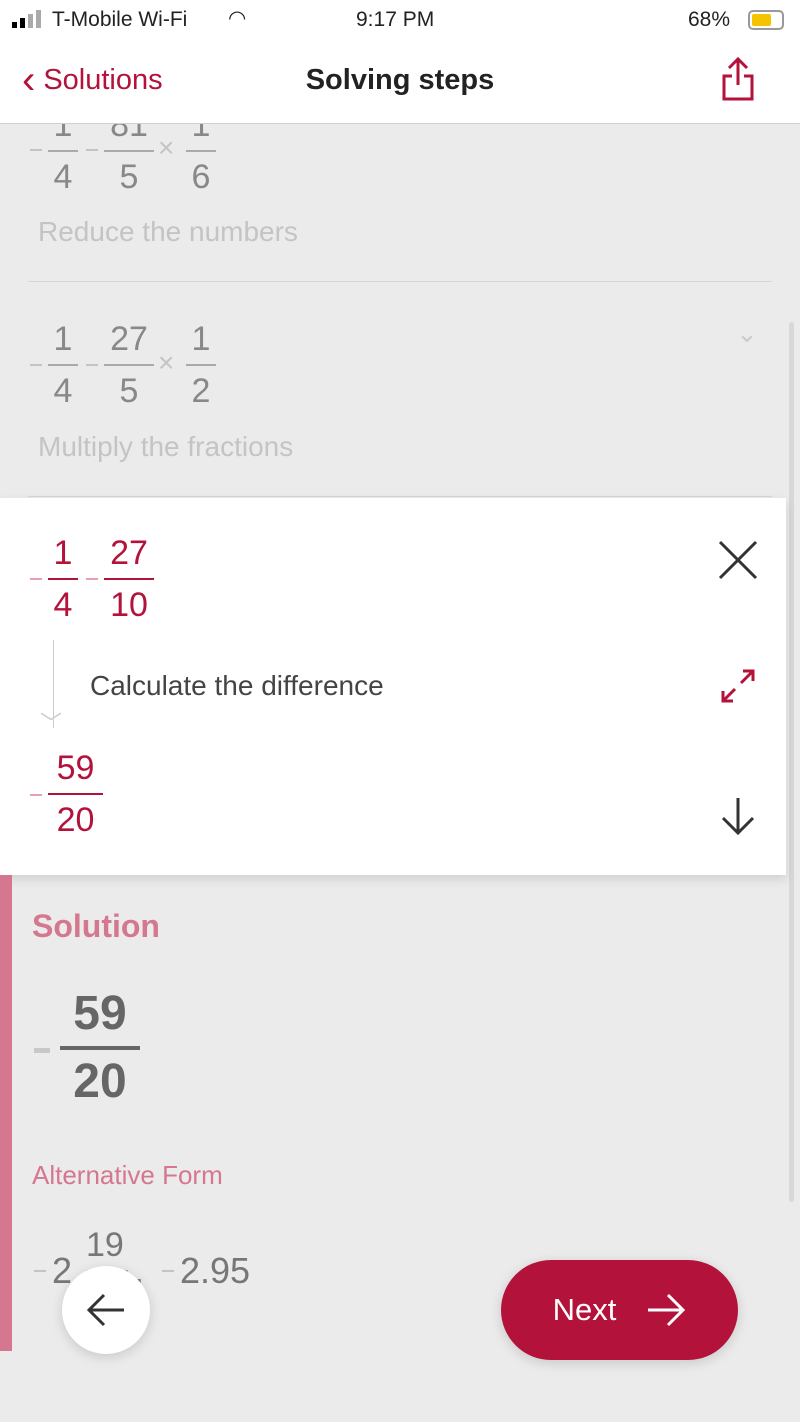 The width and height of the screenshot is (800, 1422). Describe the element at coordinates (766, 20) in the screenshot. I see `battery-icon` at that location.